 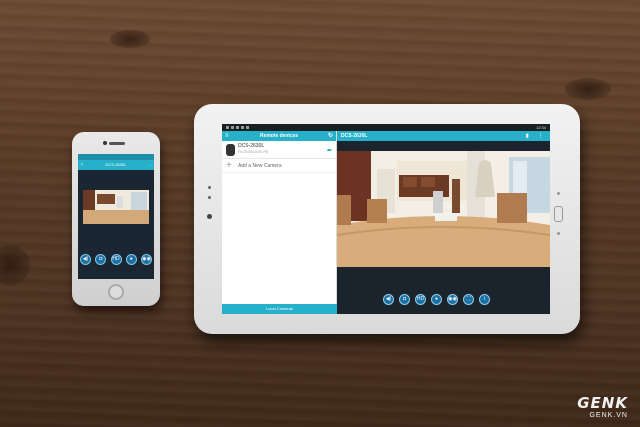 I want to click on live-view-title: DCS-2630L, so click(x=354, y=136).